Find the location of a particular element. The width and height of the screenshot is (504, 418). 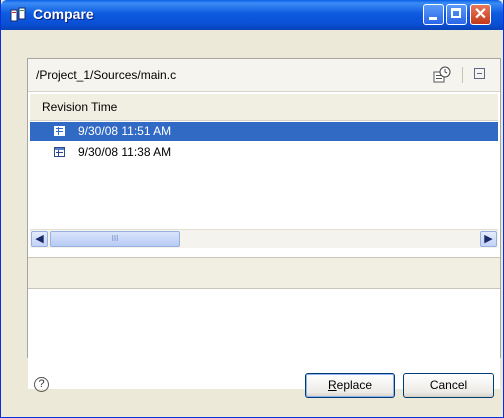

compare-app-icon is located at coordinates (18, 14).